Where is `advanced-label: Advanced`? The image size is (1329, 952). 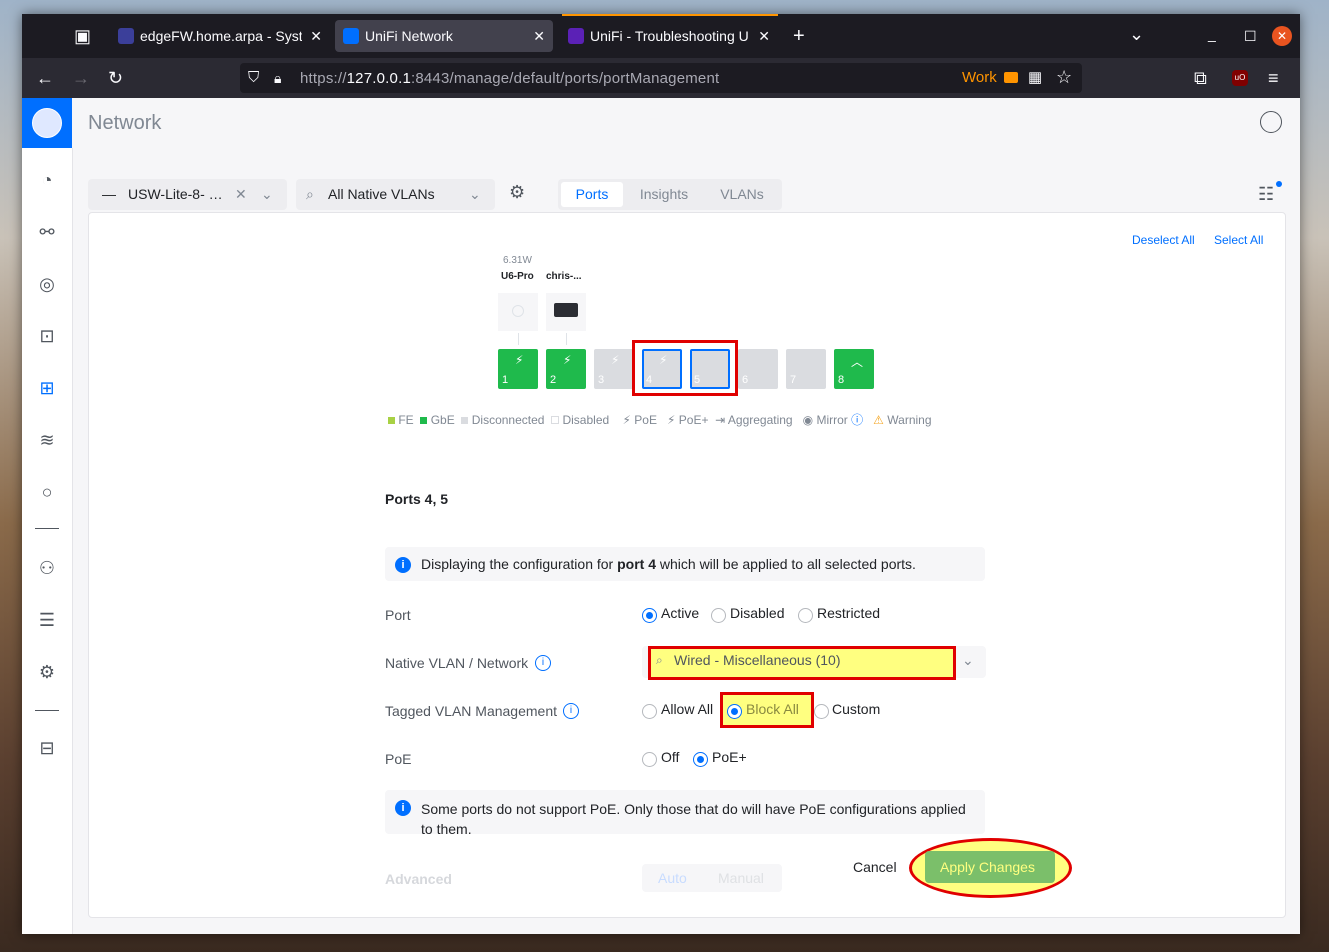 advanced-label: Advanced is located at coordinates (418, 879).